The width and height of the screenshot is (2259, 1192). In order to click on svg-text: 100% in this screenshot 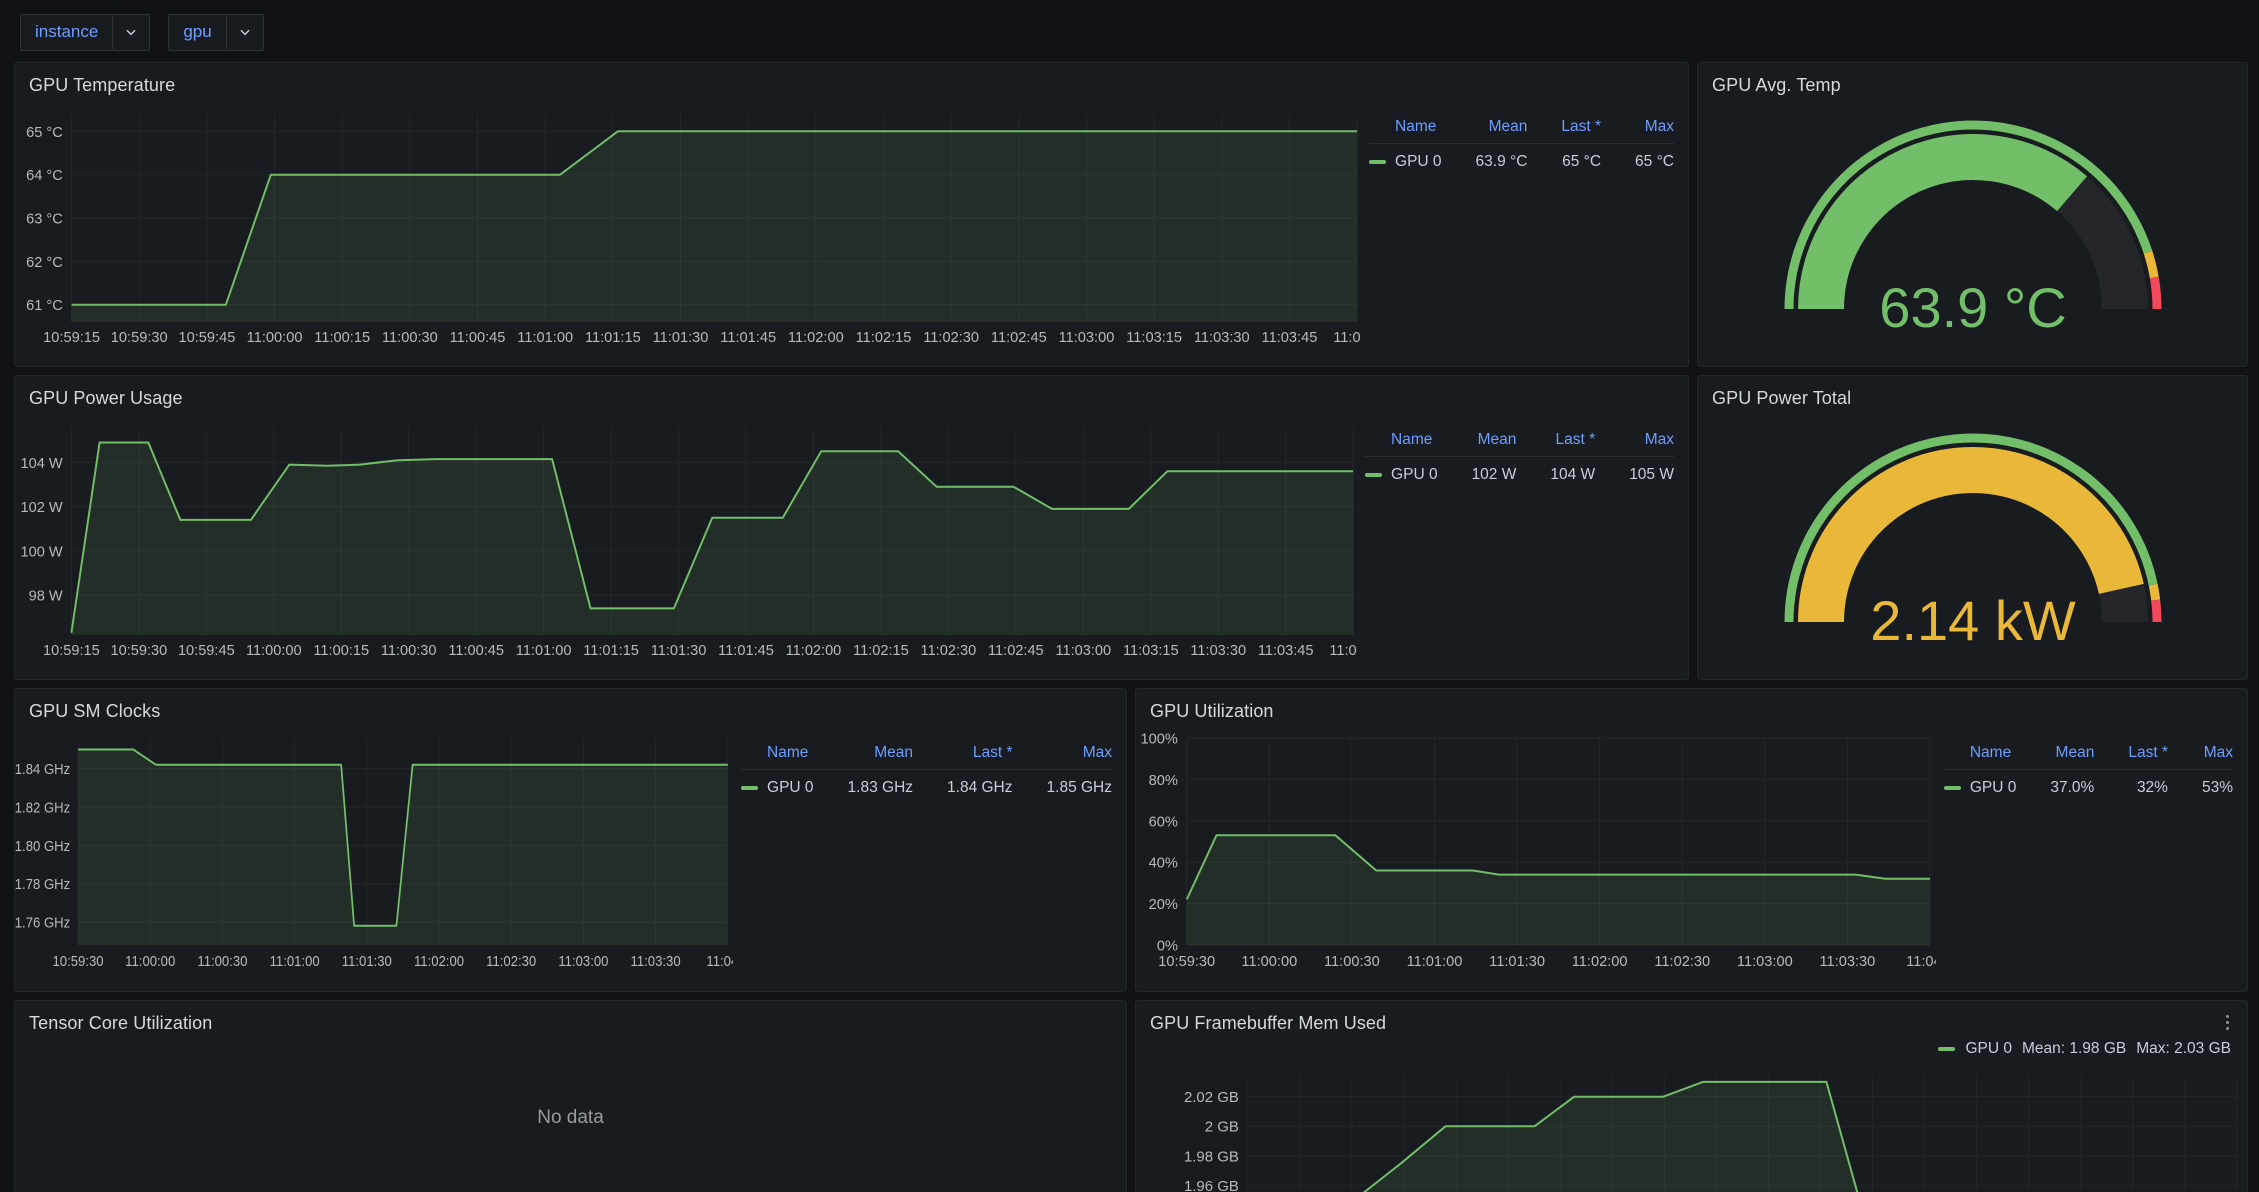, I will do `click(1159, 739)`.